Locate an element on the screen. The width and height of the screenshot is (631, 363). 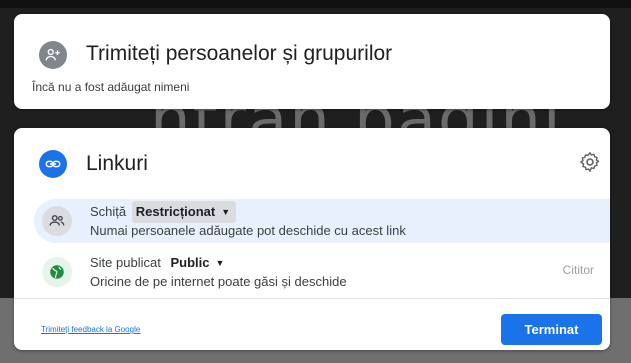
public-role-label: Cititor is located at coordinates (578, 270).